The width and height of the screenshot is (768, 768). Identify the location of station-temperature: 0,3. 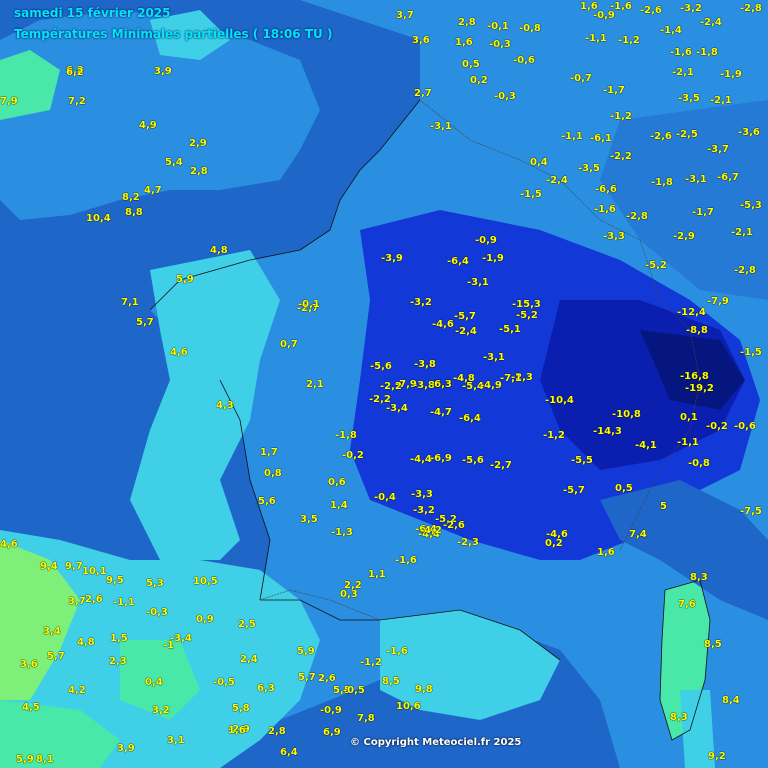
(349, 594).